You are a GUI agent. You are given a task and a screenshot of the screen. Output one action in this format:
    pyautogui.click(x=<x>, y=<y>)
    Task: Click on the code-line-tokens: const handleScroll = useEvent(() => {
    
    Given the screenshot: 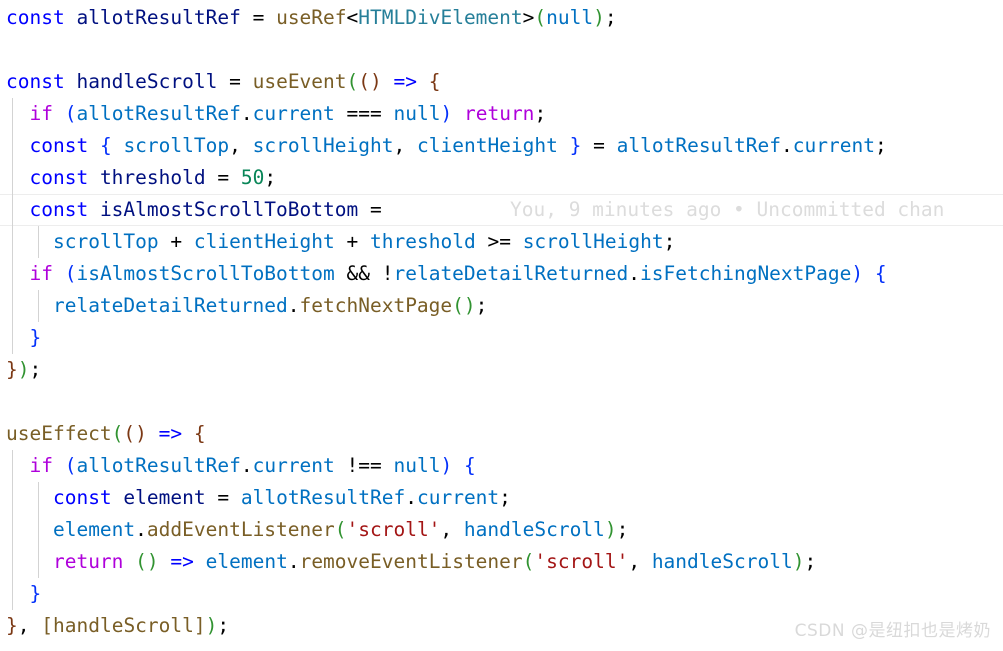 What is the action you would take?
    pyautogui.click(x=223, y=81)
    